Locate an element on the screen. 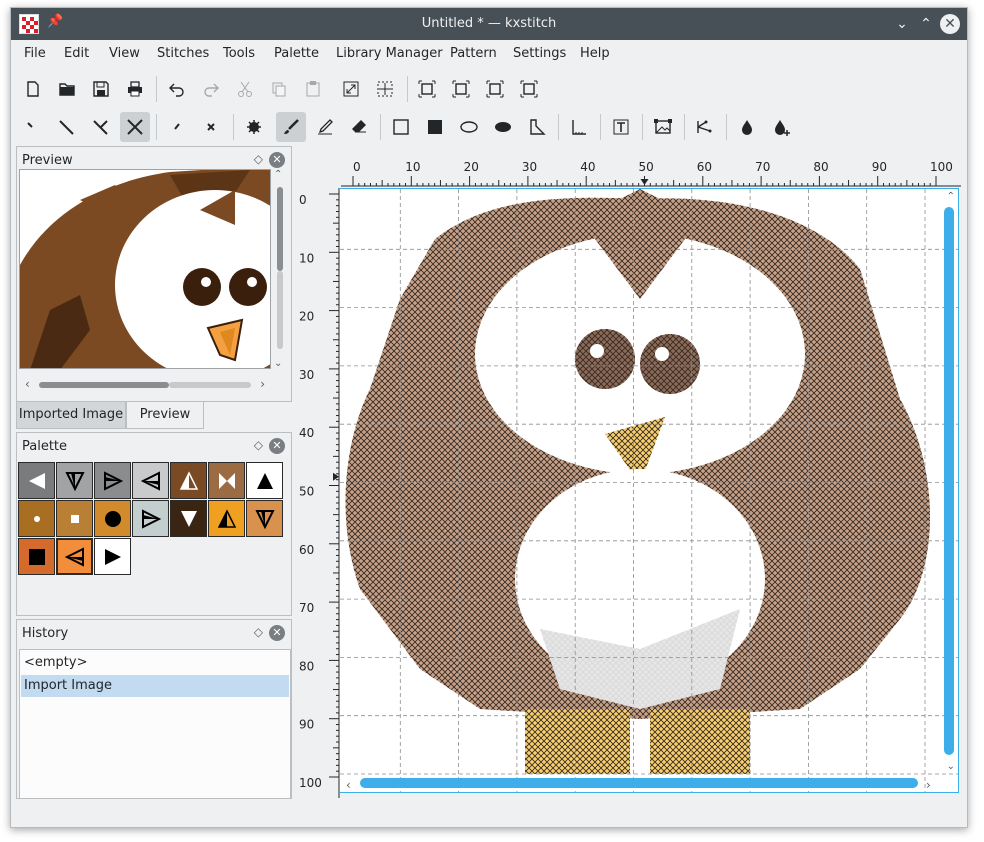 The image size is (984, 842). history-dock-title: History is located at coordinates (45, 633).